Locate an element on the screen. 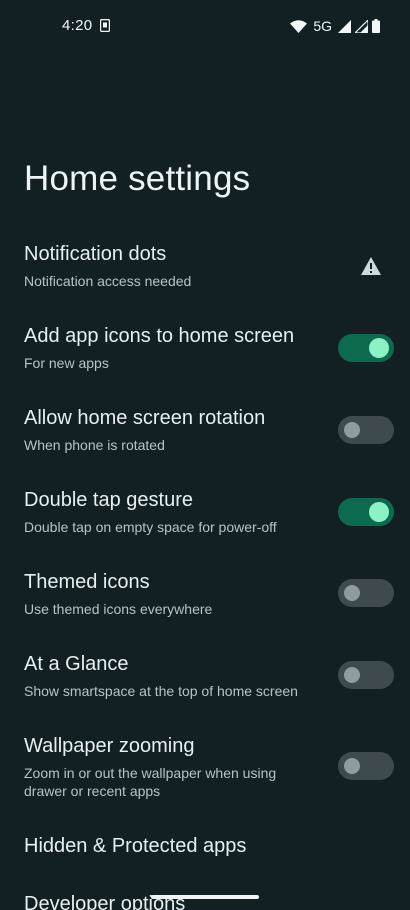 Image resolution: width=410 pixels, height=910 pixels. home-screen-rotation-toggle is located at coordinates (366, 430).